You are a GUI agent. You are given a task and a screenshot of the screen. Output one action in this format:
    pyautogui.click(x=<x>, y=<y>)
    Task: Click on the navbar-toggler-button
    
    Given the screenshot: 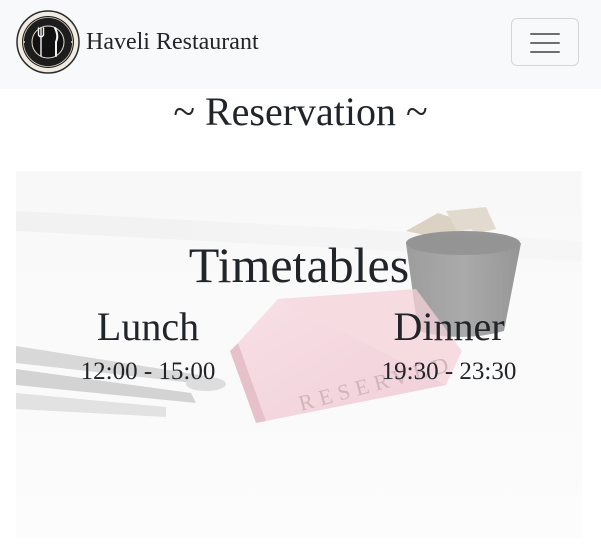 What is the action you would take?
    pyautogui.click(x=545, y=42)
    